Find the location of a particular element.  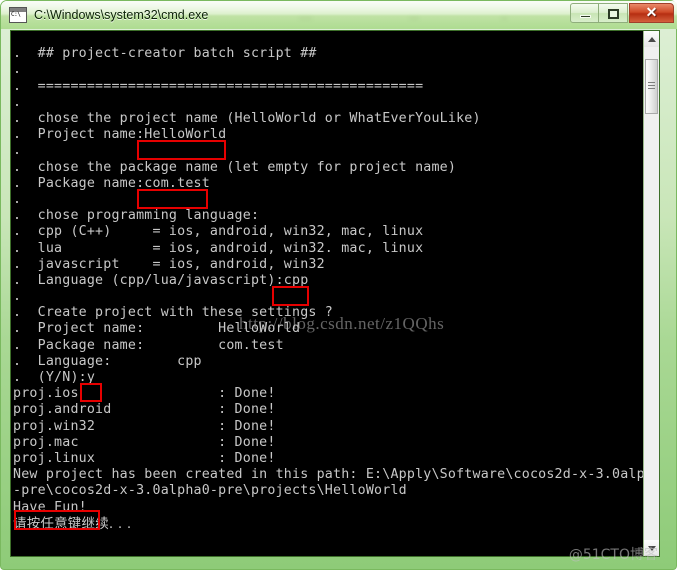

close-button: ✕ is located at coordinates (651, 13).